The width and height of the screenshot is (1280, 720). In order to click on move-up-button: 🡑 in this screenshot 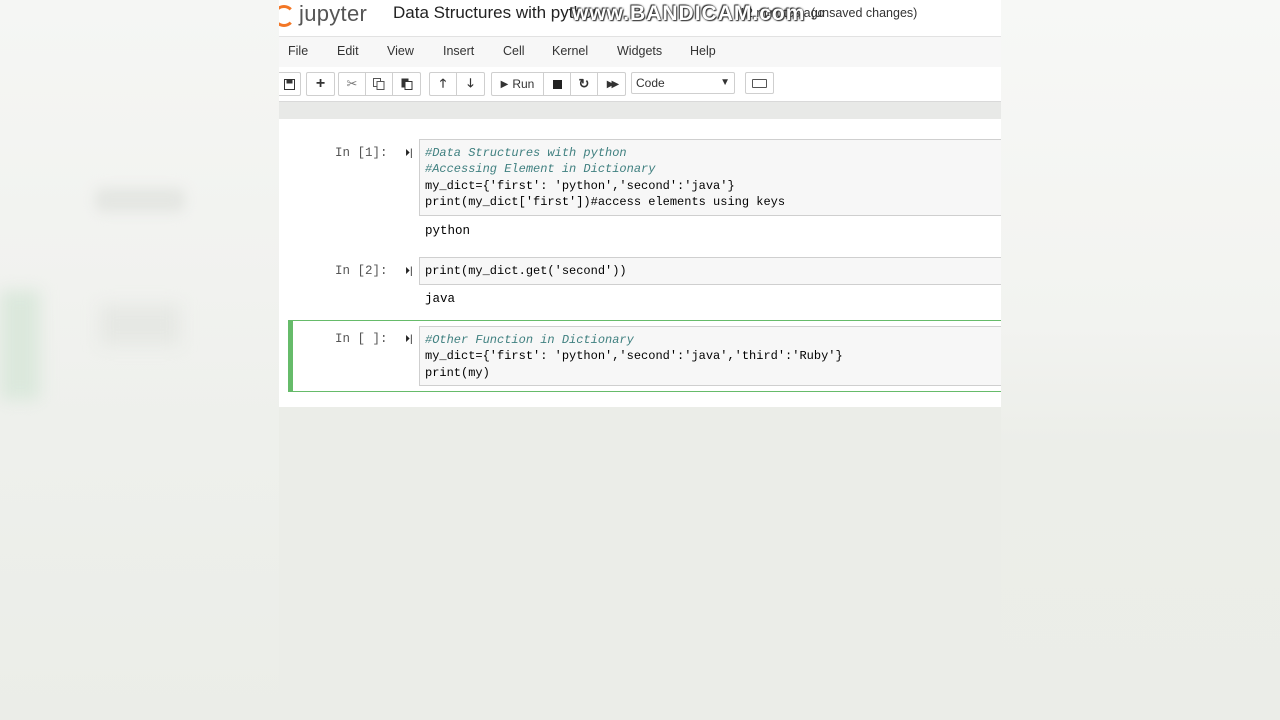, I will do `click(443, 84)`.